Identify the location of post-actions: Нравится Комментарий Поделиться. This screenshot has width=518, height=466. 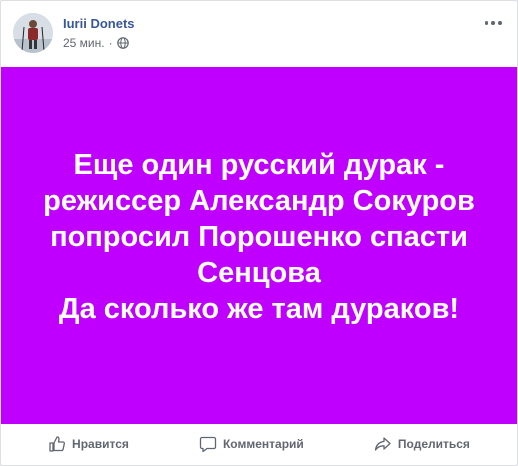
(259, 444).